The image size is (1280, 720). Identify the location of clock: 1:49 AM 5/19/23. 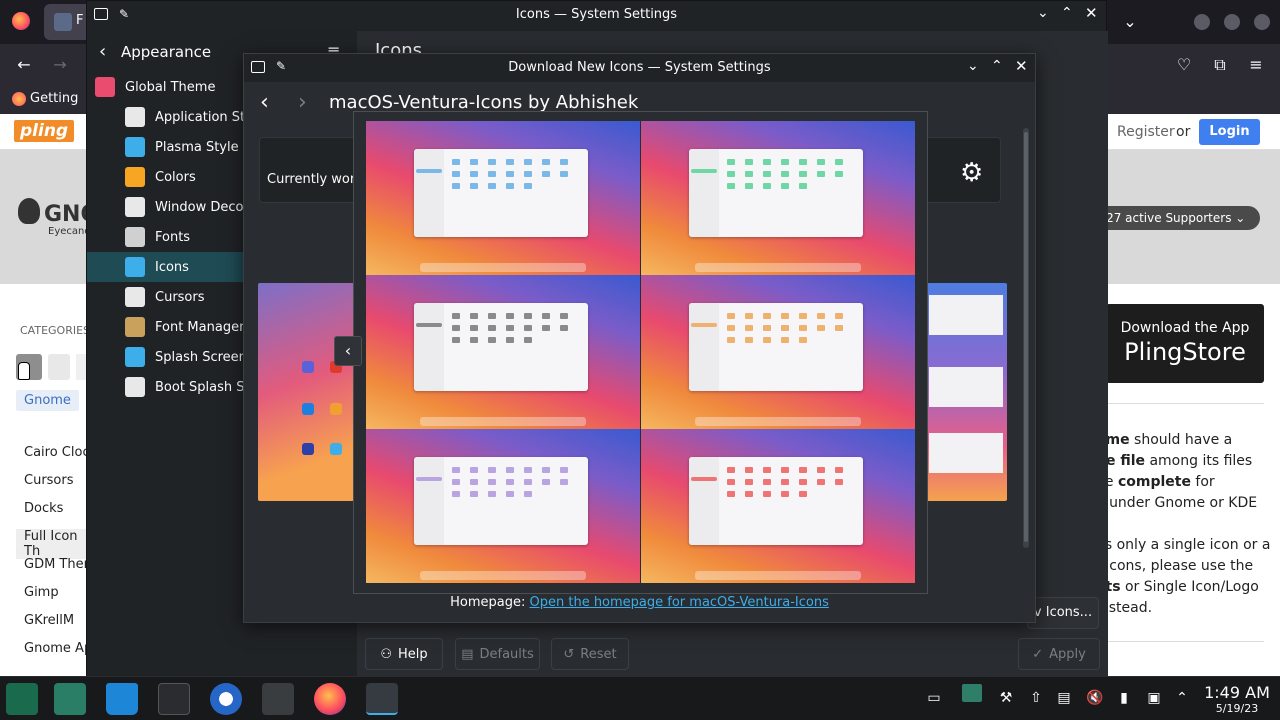
(1237, 699).